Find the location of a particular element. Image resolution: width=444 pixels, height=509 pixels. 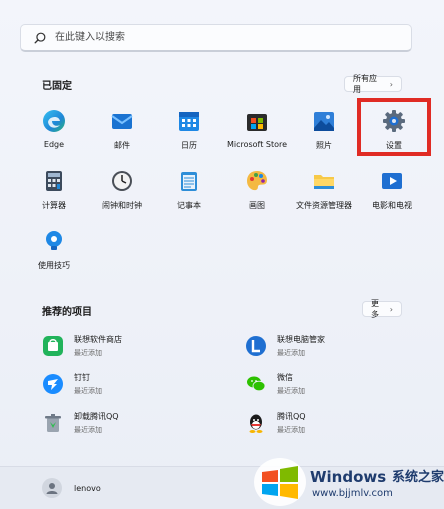

pinned-app-tips: 使用技巧 is located at coordinates (54, 252).